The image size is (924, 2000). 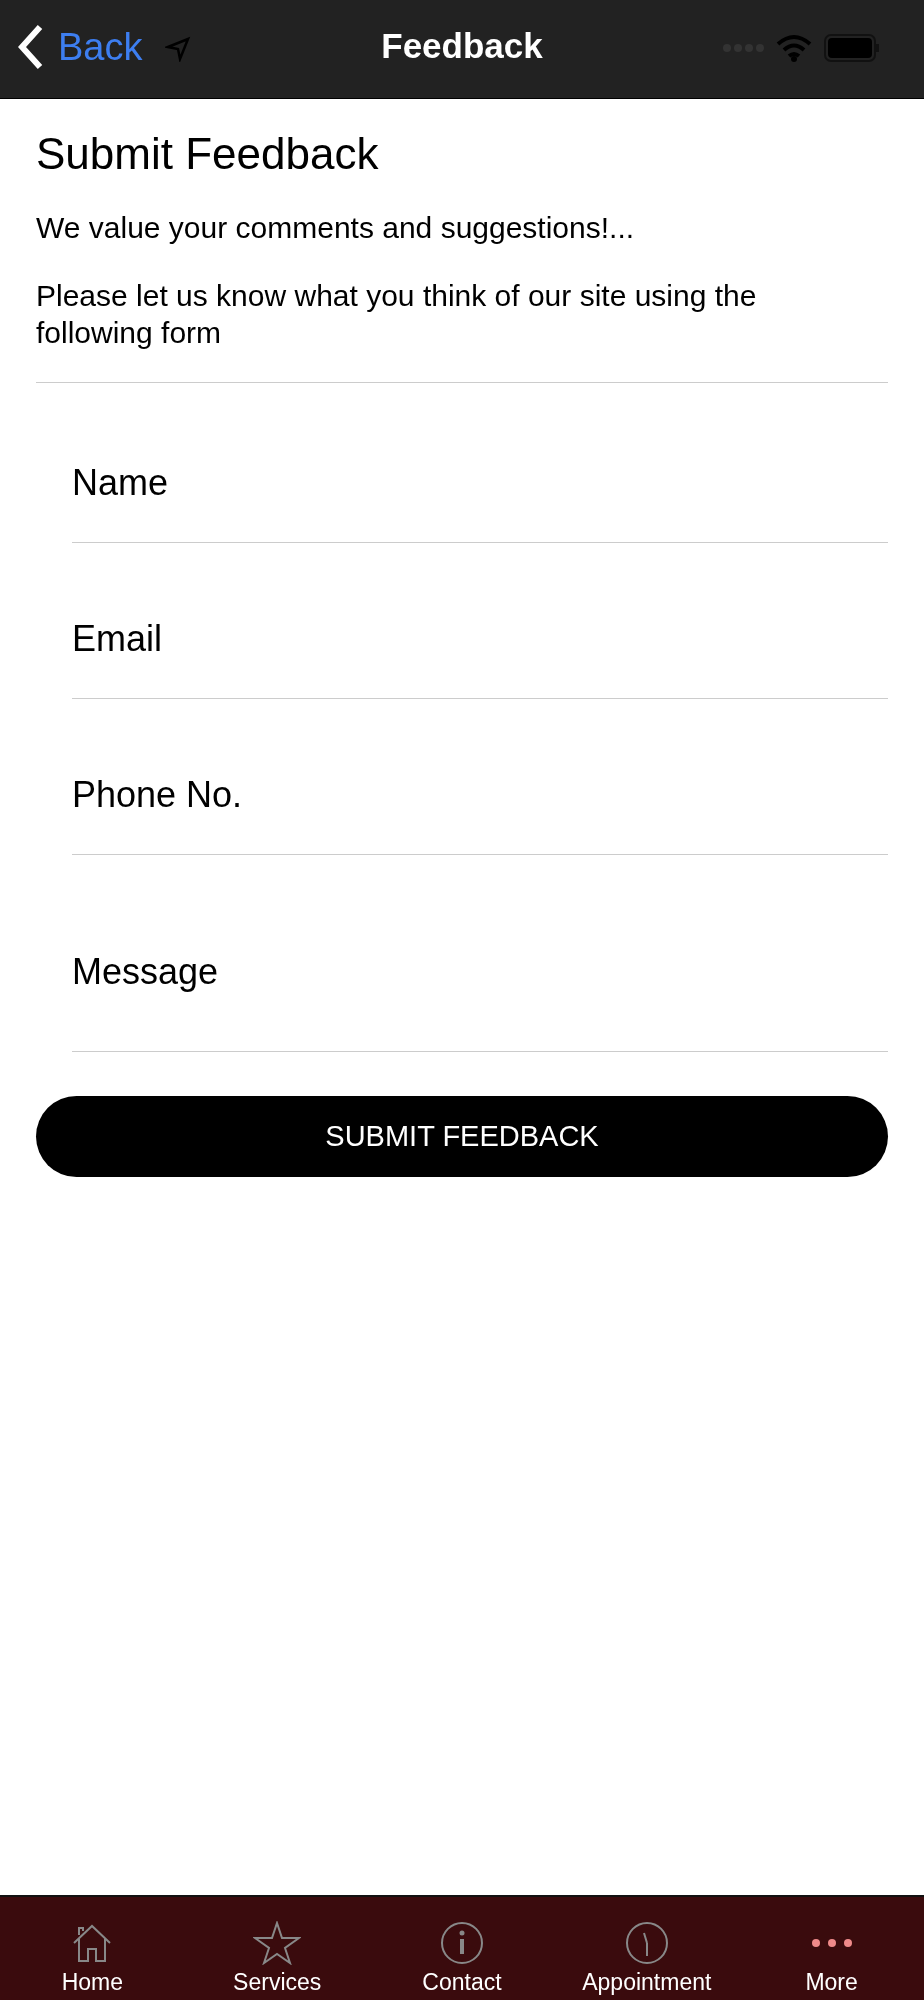 I want to click on battery-icon, so click(x=852, y=48).